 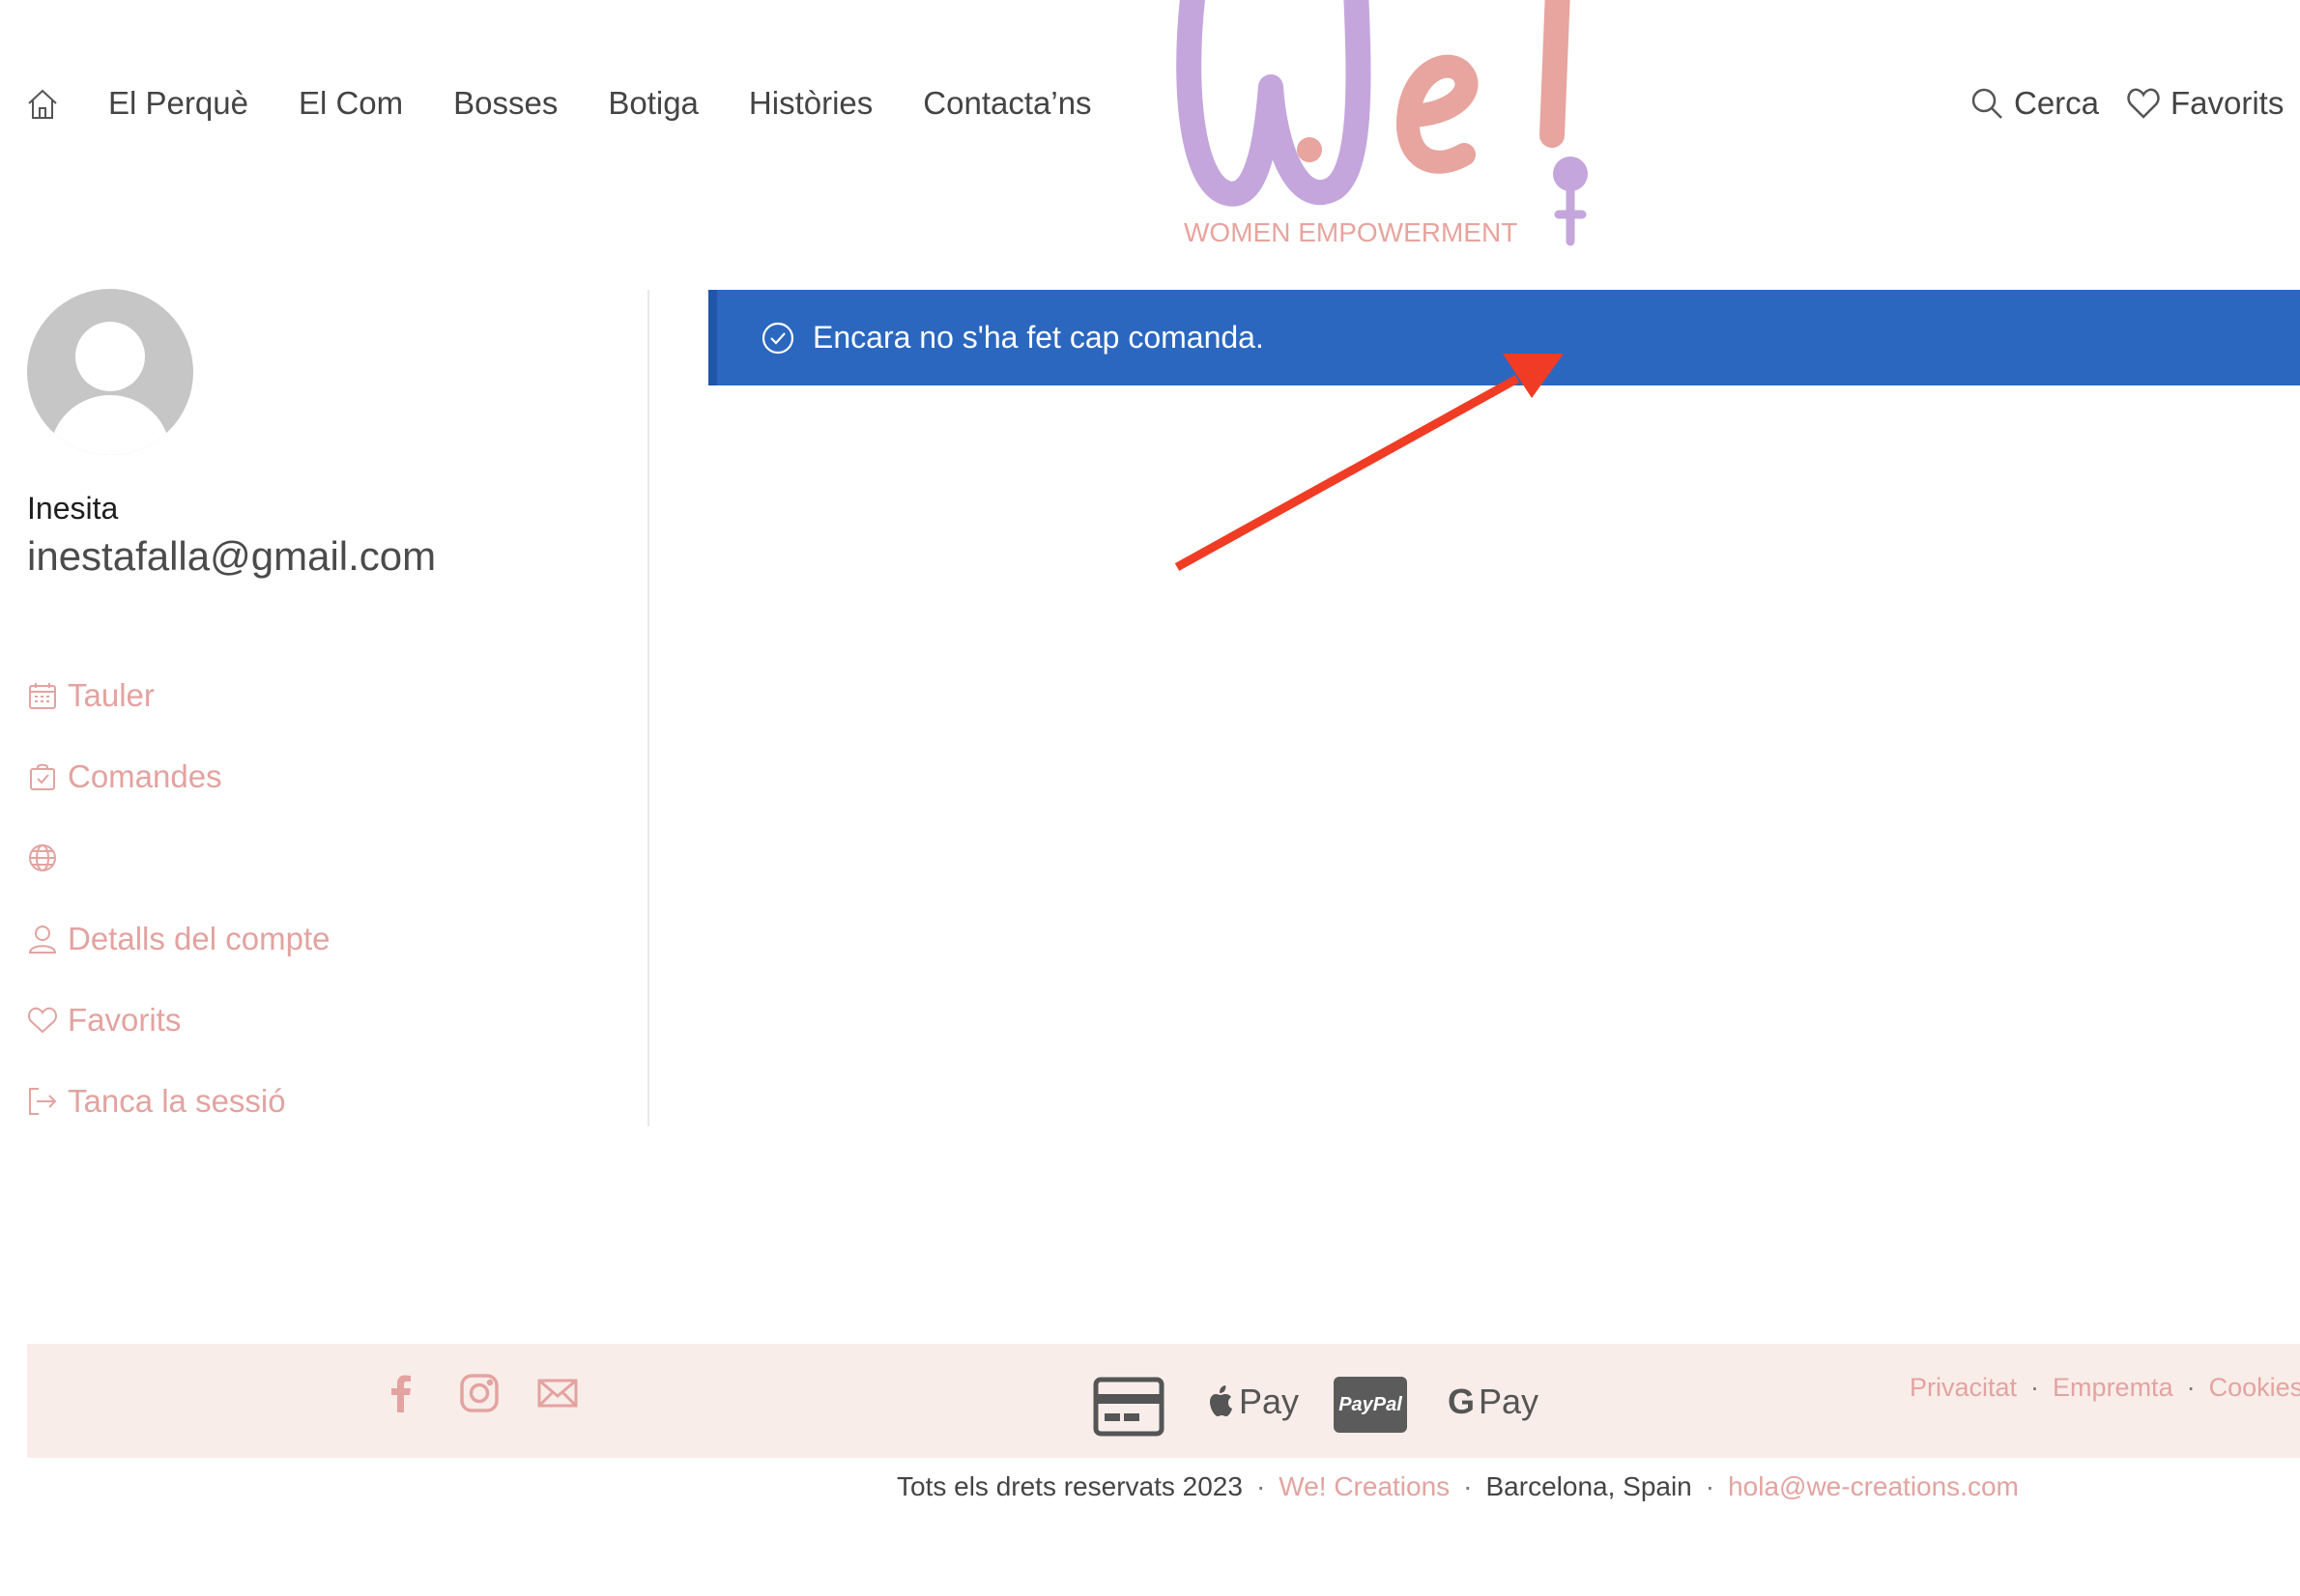 What do you see at coordinates (351, 104) in the screenshot?
I see `nav-el-com: El Com` at bounding box center [351, 104].